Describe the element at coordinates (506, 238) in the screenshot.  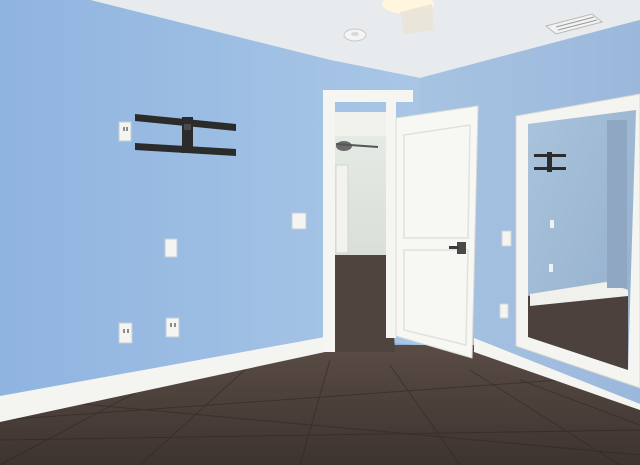
I see `light-switch` at that location.